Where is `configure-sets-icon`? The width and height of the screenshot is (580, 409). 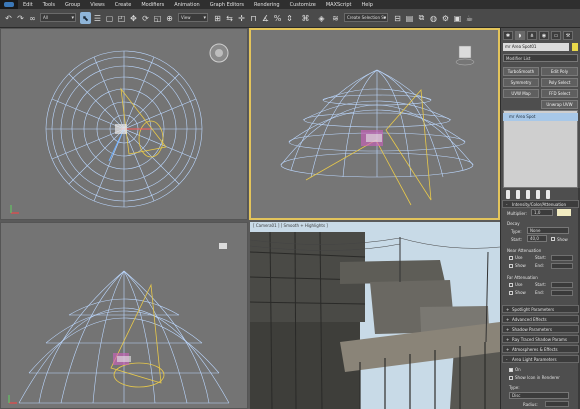 configure-sets-icon is located at coordinates (548, 194).